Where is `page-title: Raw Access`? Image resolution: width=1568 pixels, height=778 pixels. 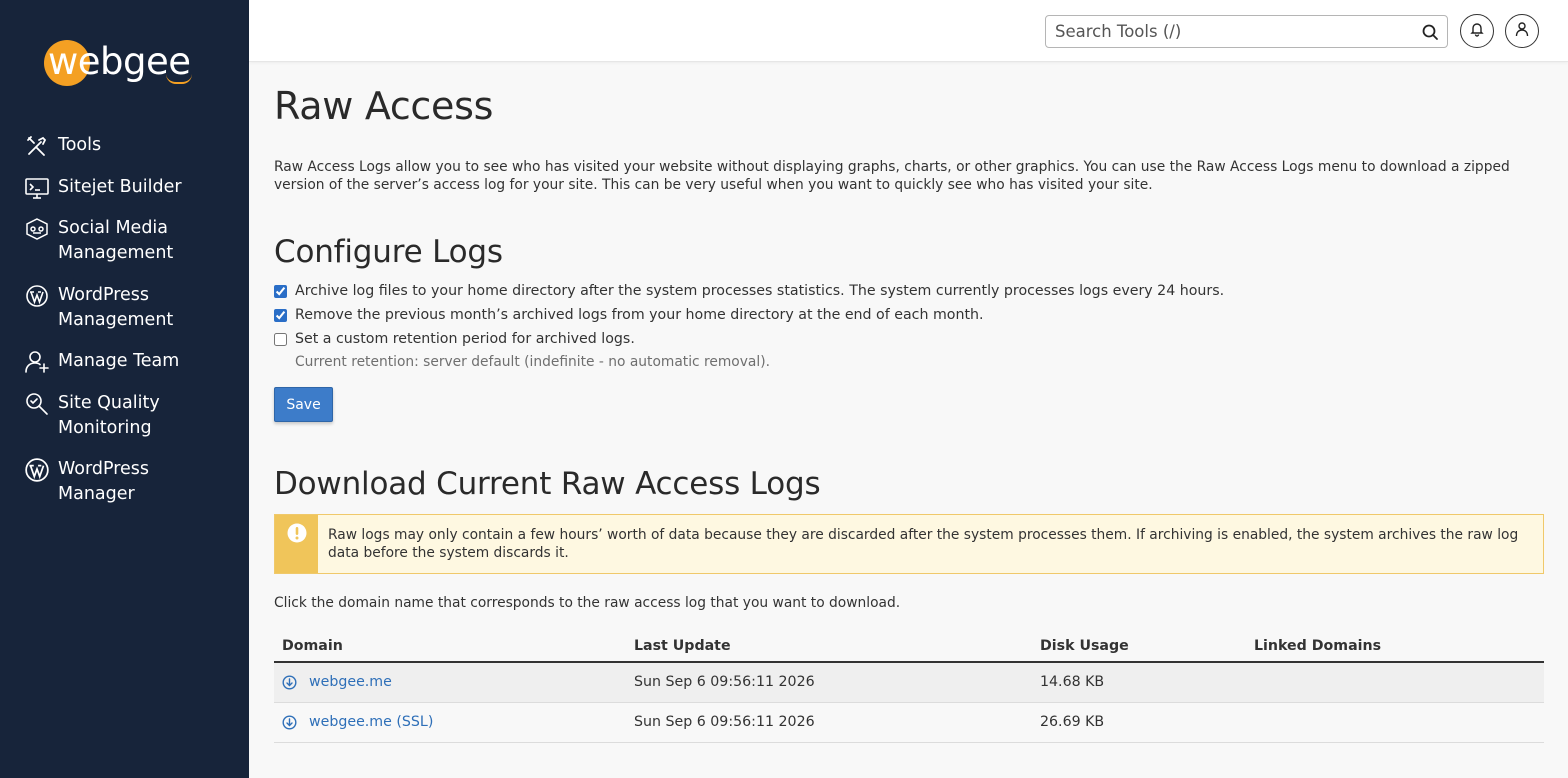 page-title: Raw Access is located at coordinates (384, 106).